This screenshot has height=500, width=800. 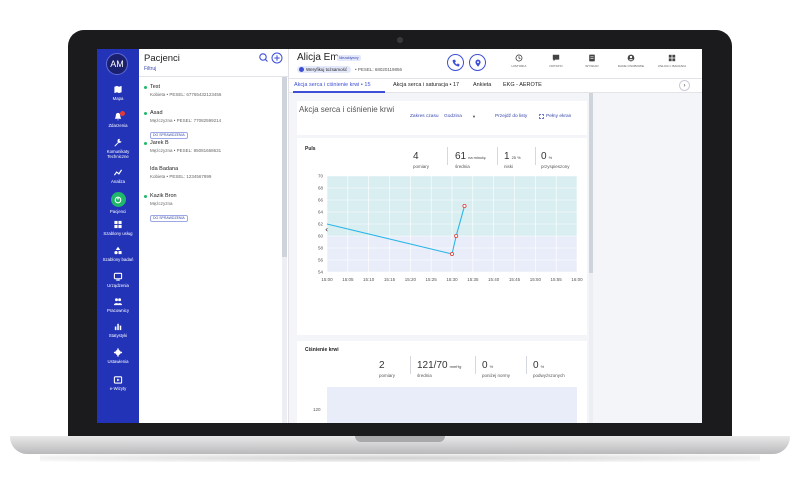 What do you see at coordinates (118, 285) in the screenshot?
I see `sidebar-item-label: Urządzenia` at bounding box center [118, 285].